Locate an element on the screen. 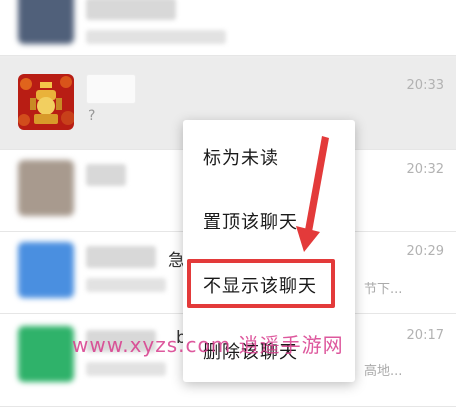 Image resolution: width=456 pixels, height=407 pixels. watermark: www.xyzs.com 逍遥手游网 is located at coordinates (208, 345).